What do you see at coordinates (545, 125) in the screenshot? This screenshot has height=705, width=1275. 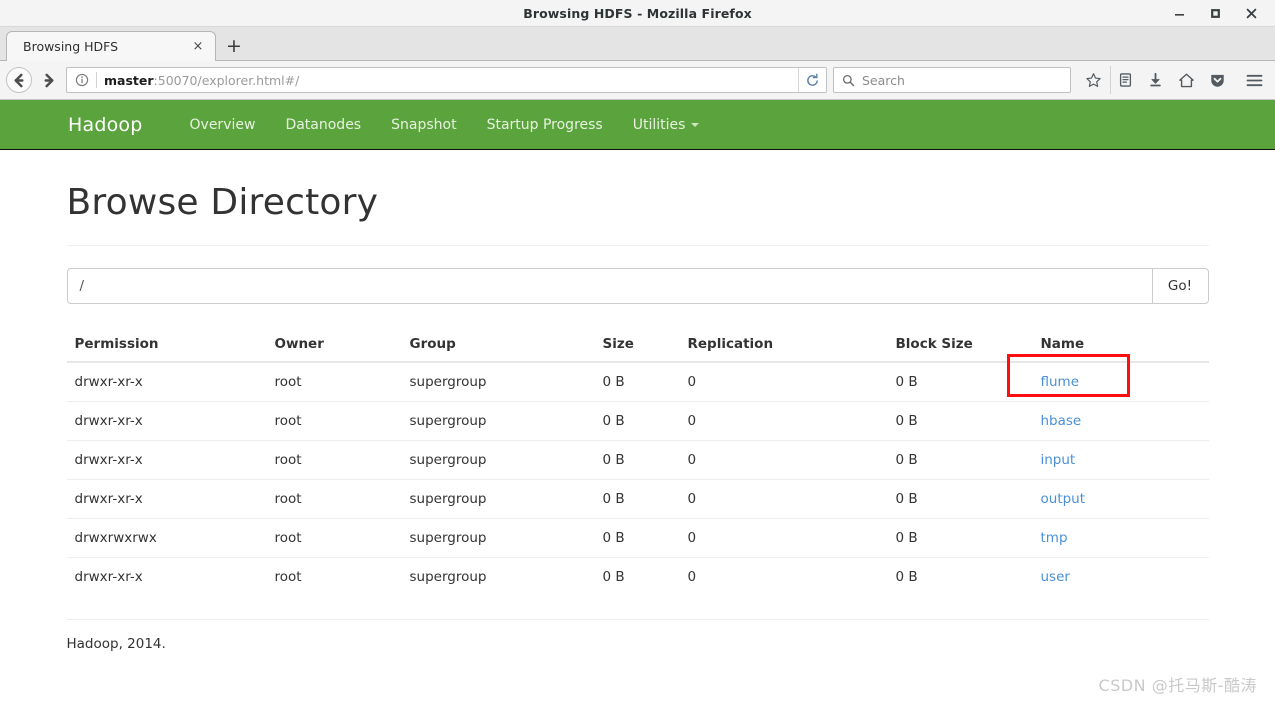 I see `nav-item-startup-progress: Startup Progress` at bounding box center [545, 125].